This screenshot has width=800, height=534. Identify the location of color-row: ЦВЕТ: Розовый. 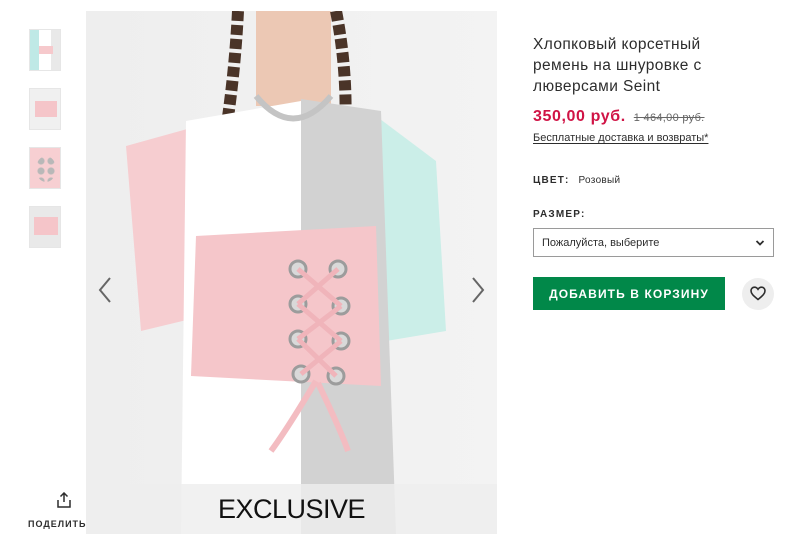
(655, 180).